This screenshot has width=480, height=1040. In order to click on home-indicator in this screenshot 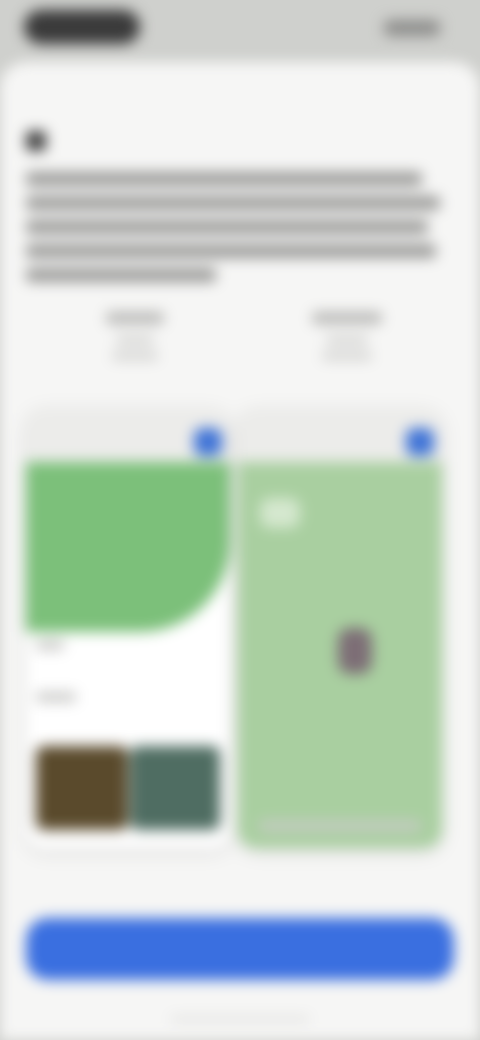, I will do `click(240, 1019)`.